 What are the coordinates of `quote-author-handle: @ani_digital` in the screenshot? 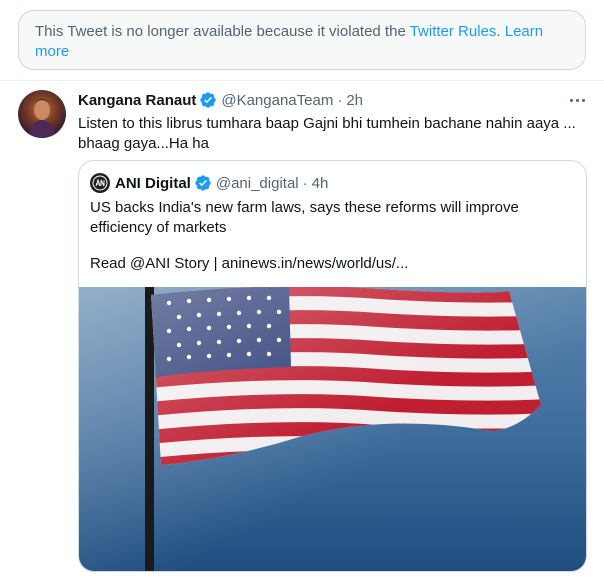 It's located at (257, 183).